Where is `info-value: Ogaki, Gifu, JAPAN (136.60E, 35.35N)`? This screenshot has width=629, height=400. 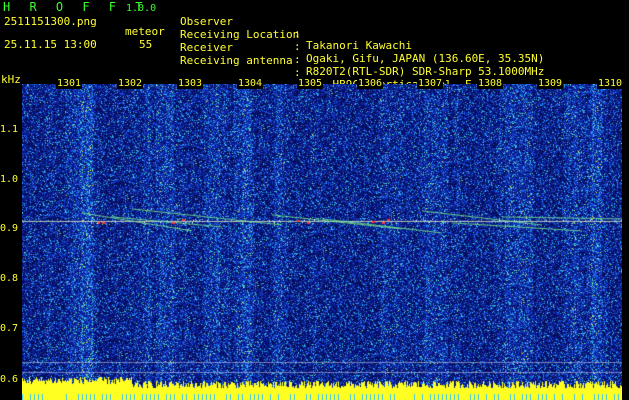 info-value: Ogaki, Gifu, JAPAN (136.60E, 35.35N) is located at coordinates (425, 58).